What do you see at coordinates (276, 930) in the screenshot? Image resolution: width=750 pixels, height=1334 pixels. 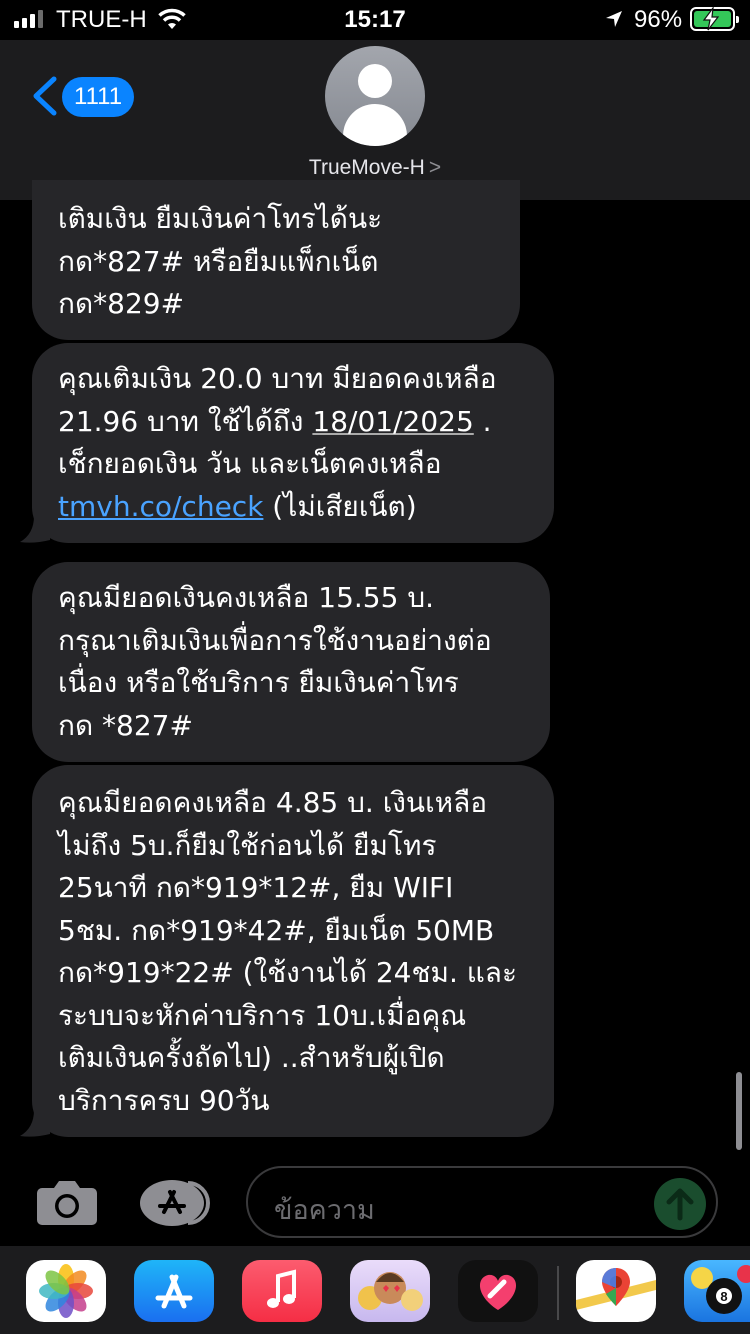 I see `message-line: 5ชม. กด*919*42#, ยืมเน็ต 50MB` at bounding box center [276, 930].